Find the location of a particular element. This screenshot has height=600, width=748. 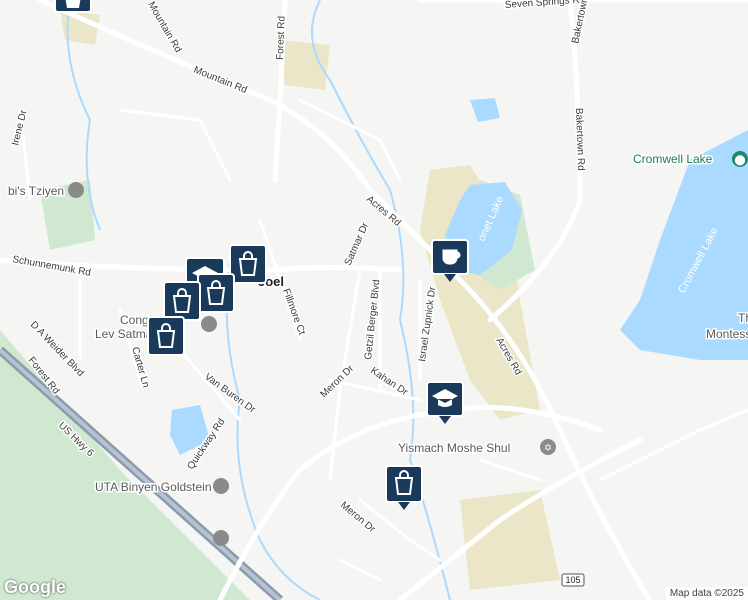

poi-label-cong: Cong is located at coordinates (135, 320).